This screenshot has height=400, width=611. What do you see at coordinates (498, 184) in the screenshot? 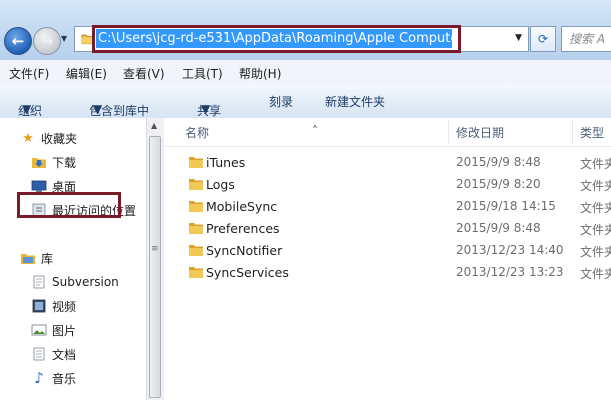
I see `file-date: 2015/9/9 8:20` at bounding box center [498, 184].